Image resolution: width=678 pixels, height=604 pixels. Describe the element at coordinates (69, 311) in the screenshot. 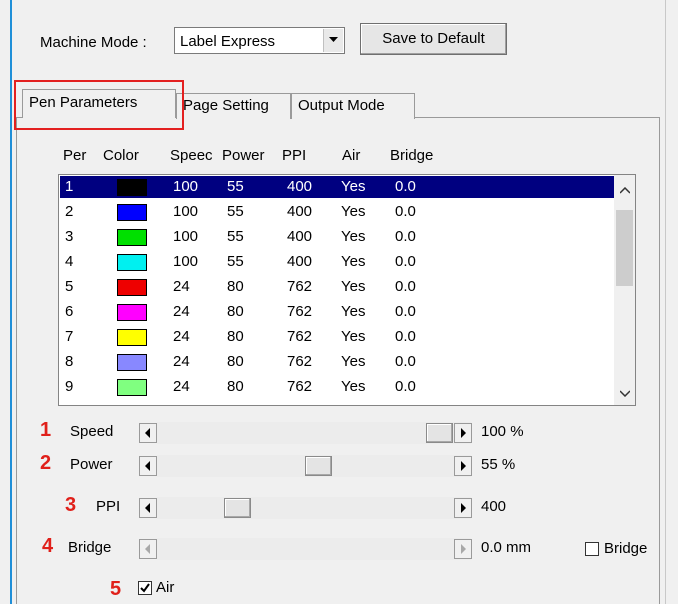

I see `cell-per: 6` at that location.